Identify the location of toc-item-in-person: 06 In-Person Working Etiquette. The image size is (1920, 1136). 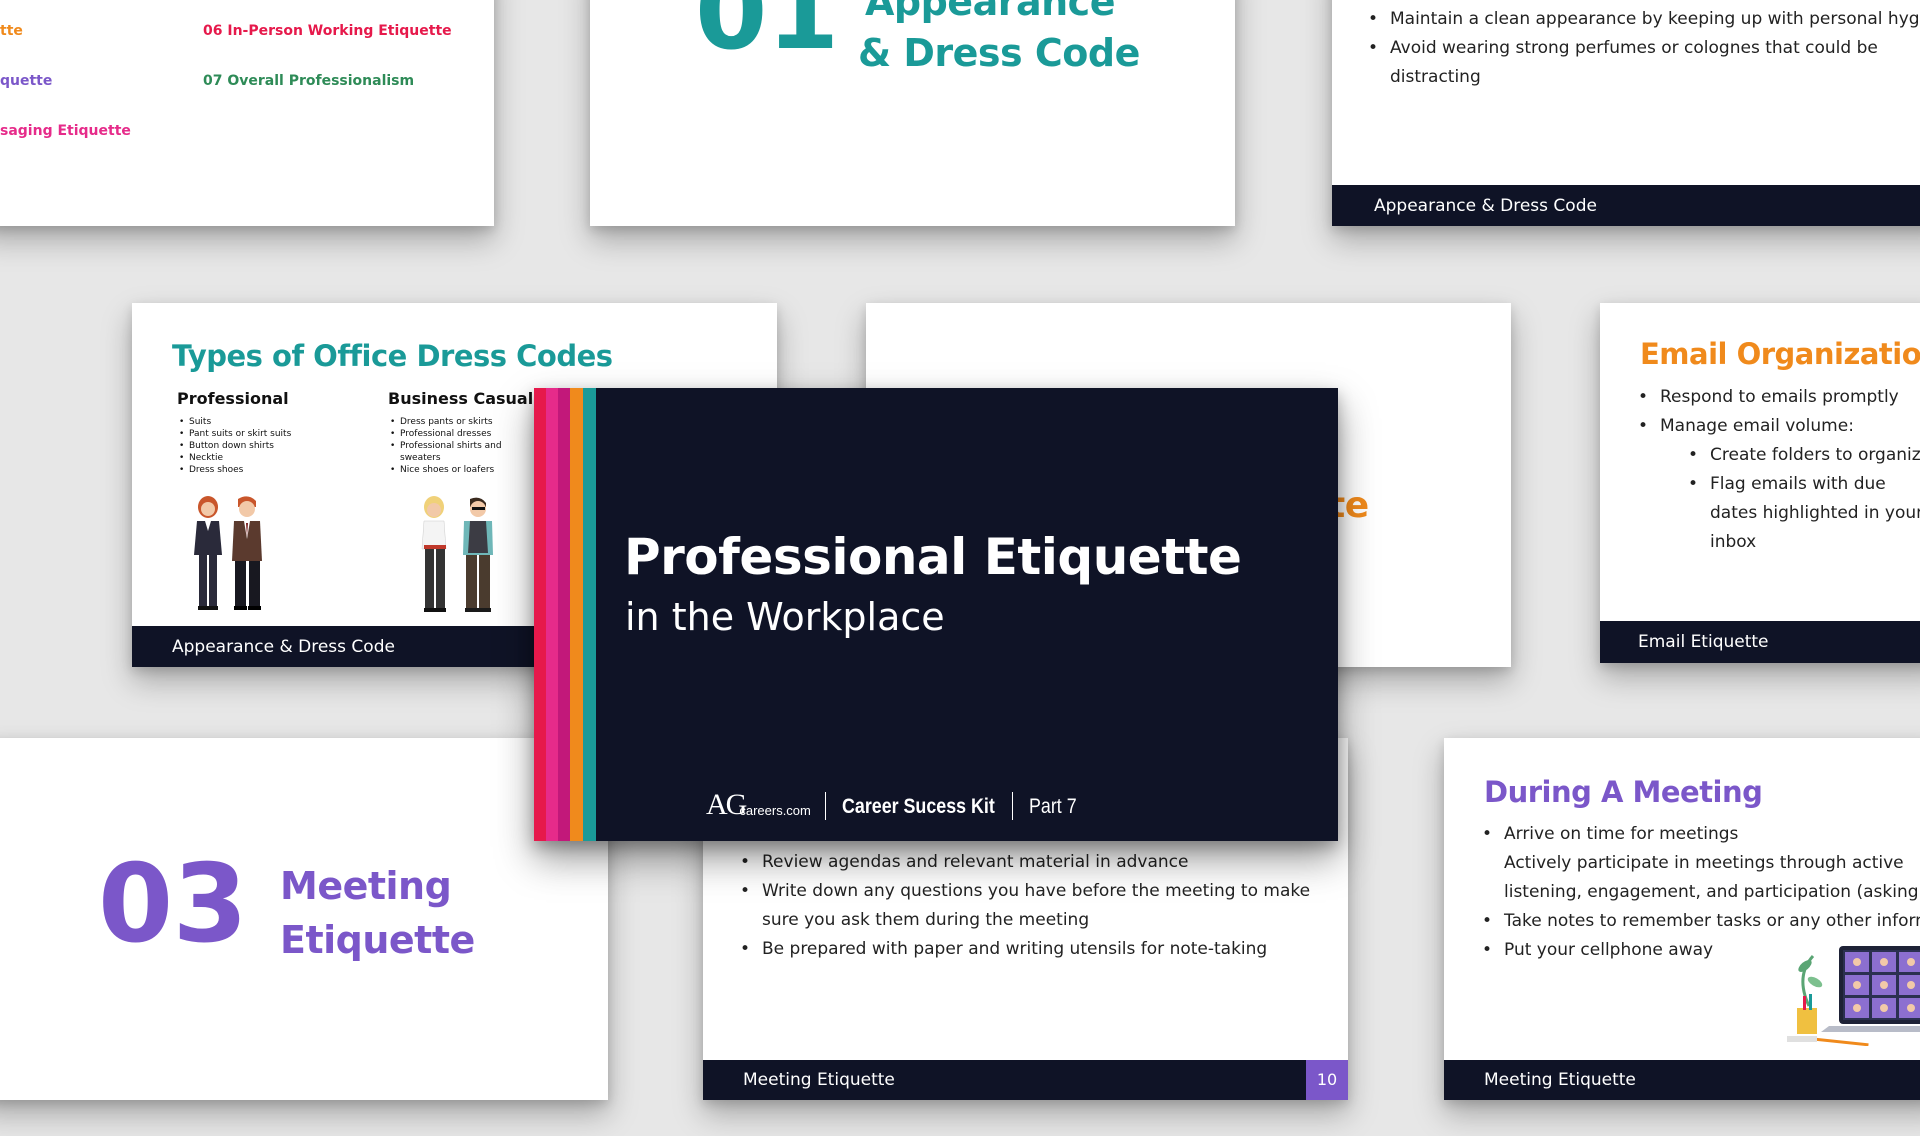
(327, 31).